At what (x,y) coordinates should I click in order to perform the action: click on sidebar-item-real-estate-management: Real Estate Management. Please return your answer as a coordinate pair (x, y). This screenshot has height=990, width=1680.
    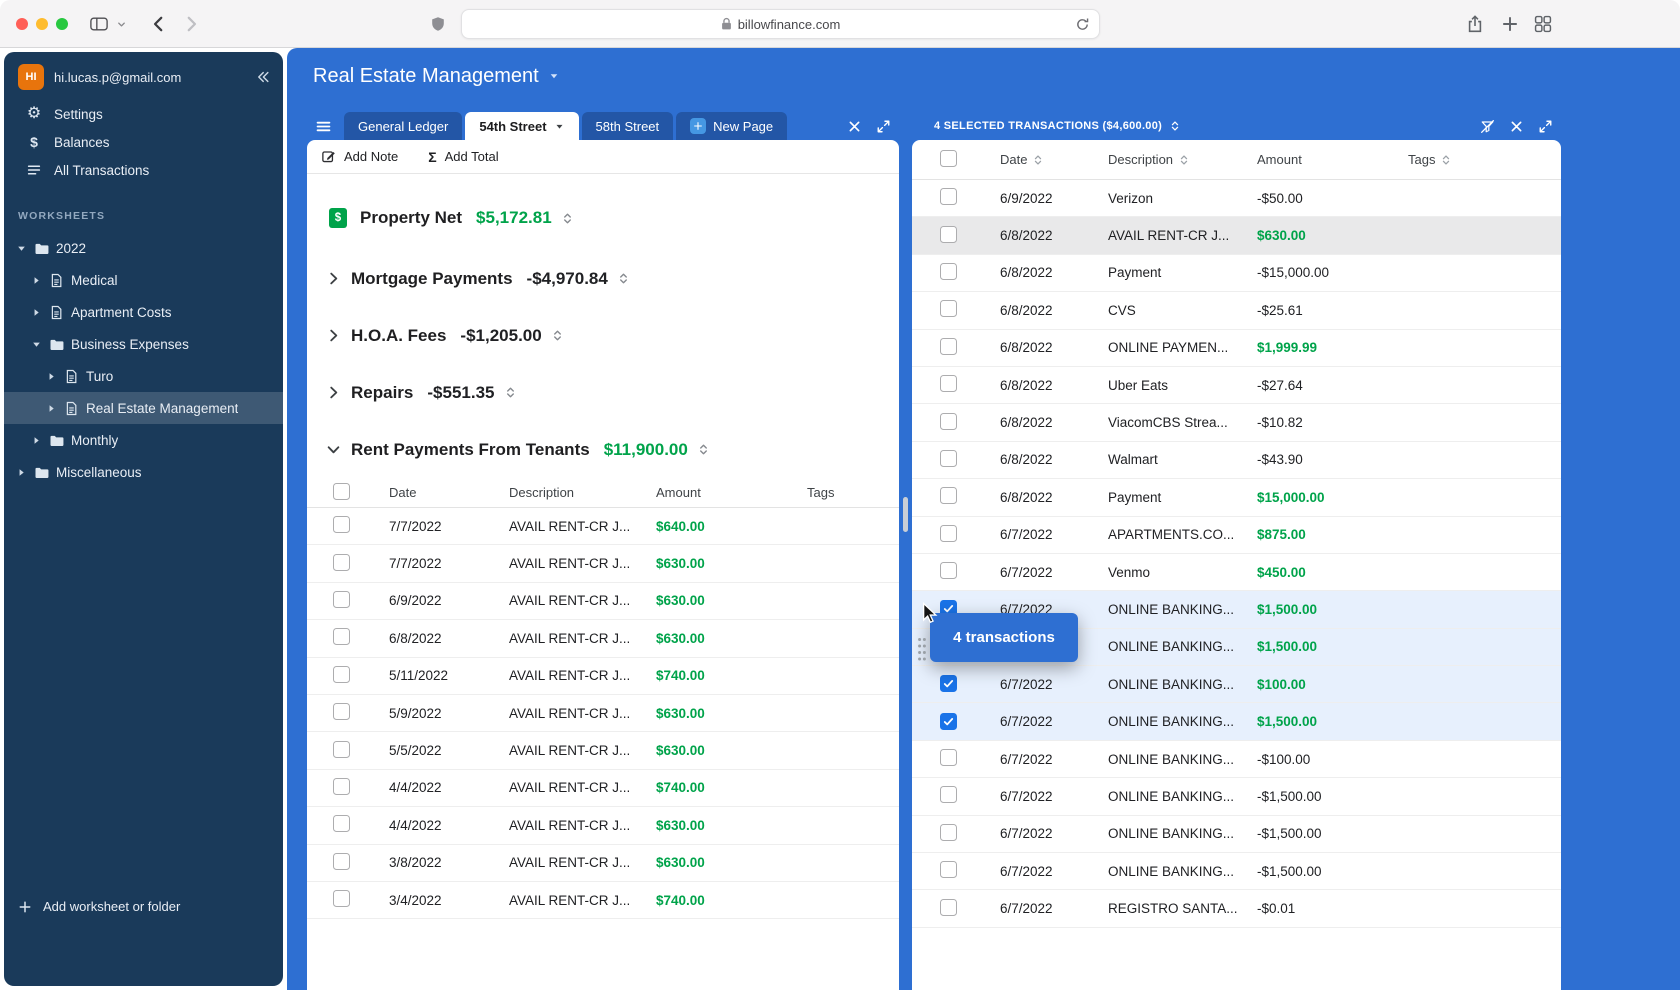
    Looking at the image, I should click on (143, 408).